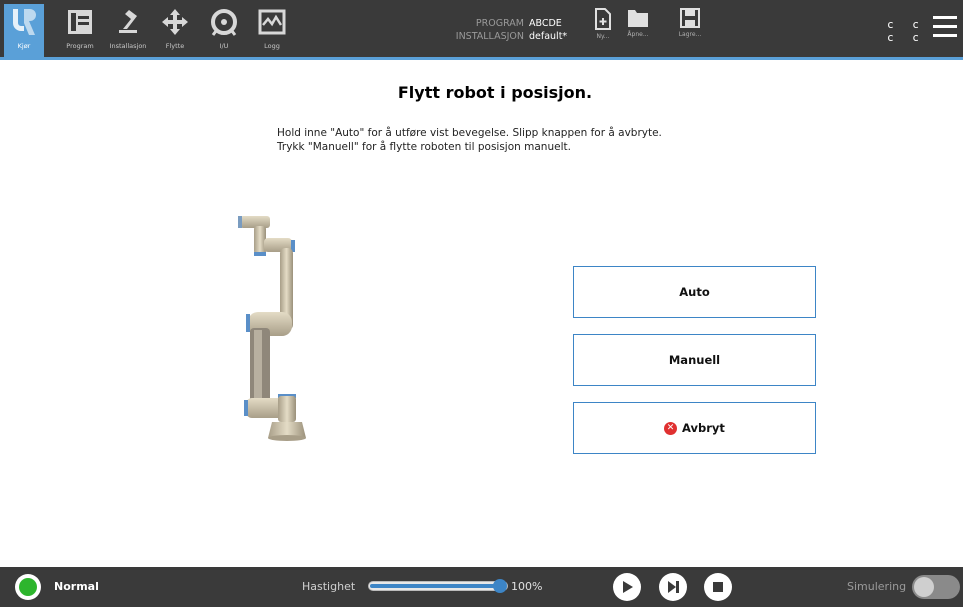 The width and height of the screenshot is (963, 607). I want to click on move-icon, so click(175, 22).